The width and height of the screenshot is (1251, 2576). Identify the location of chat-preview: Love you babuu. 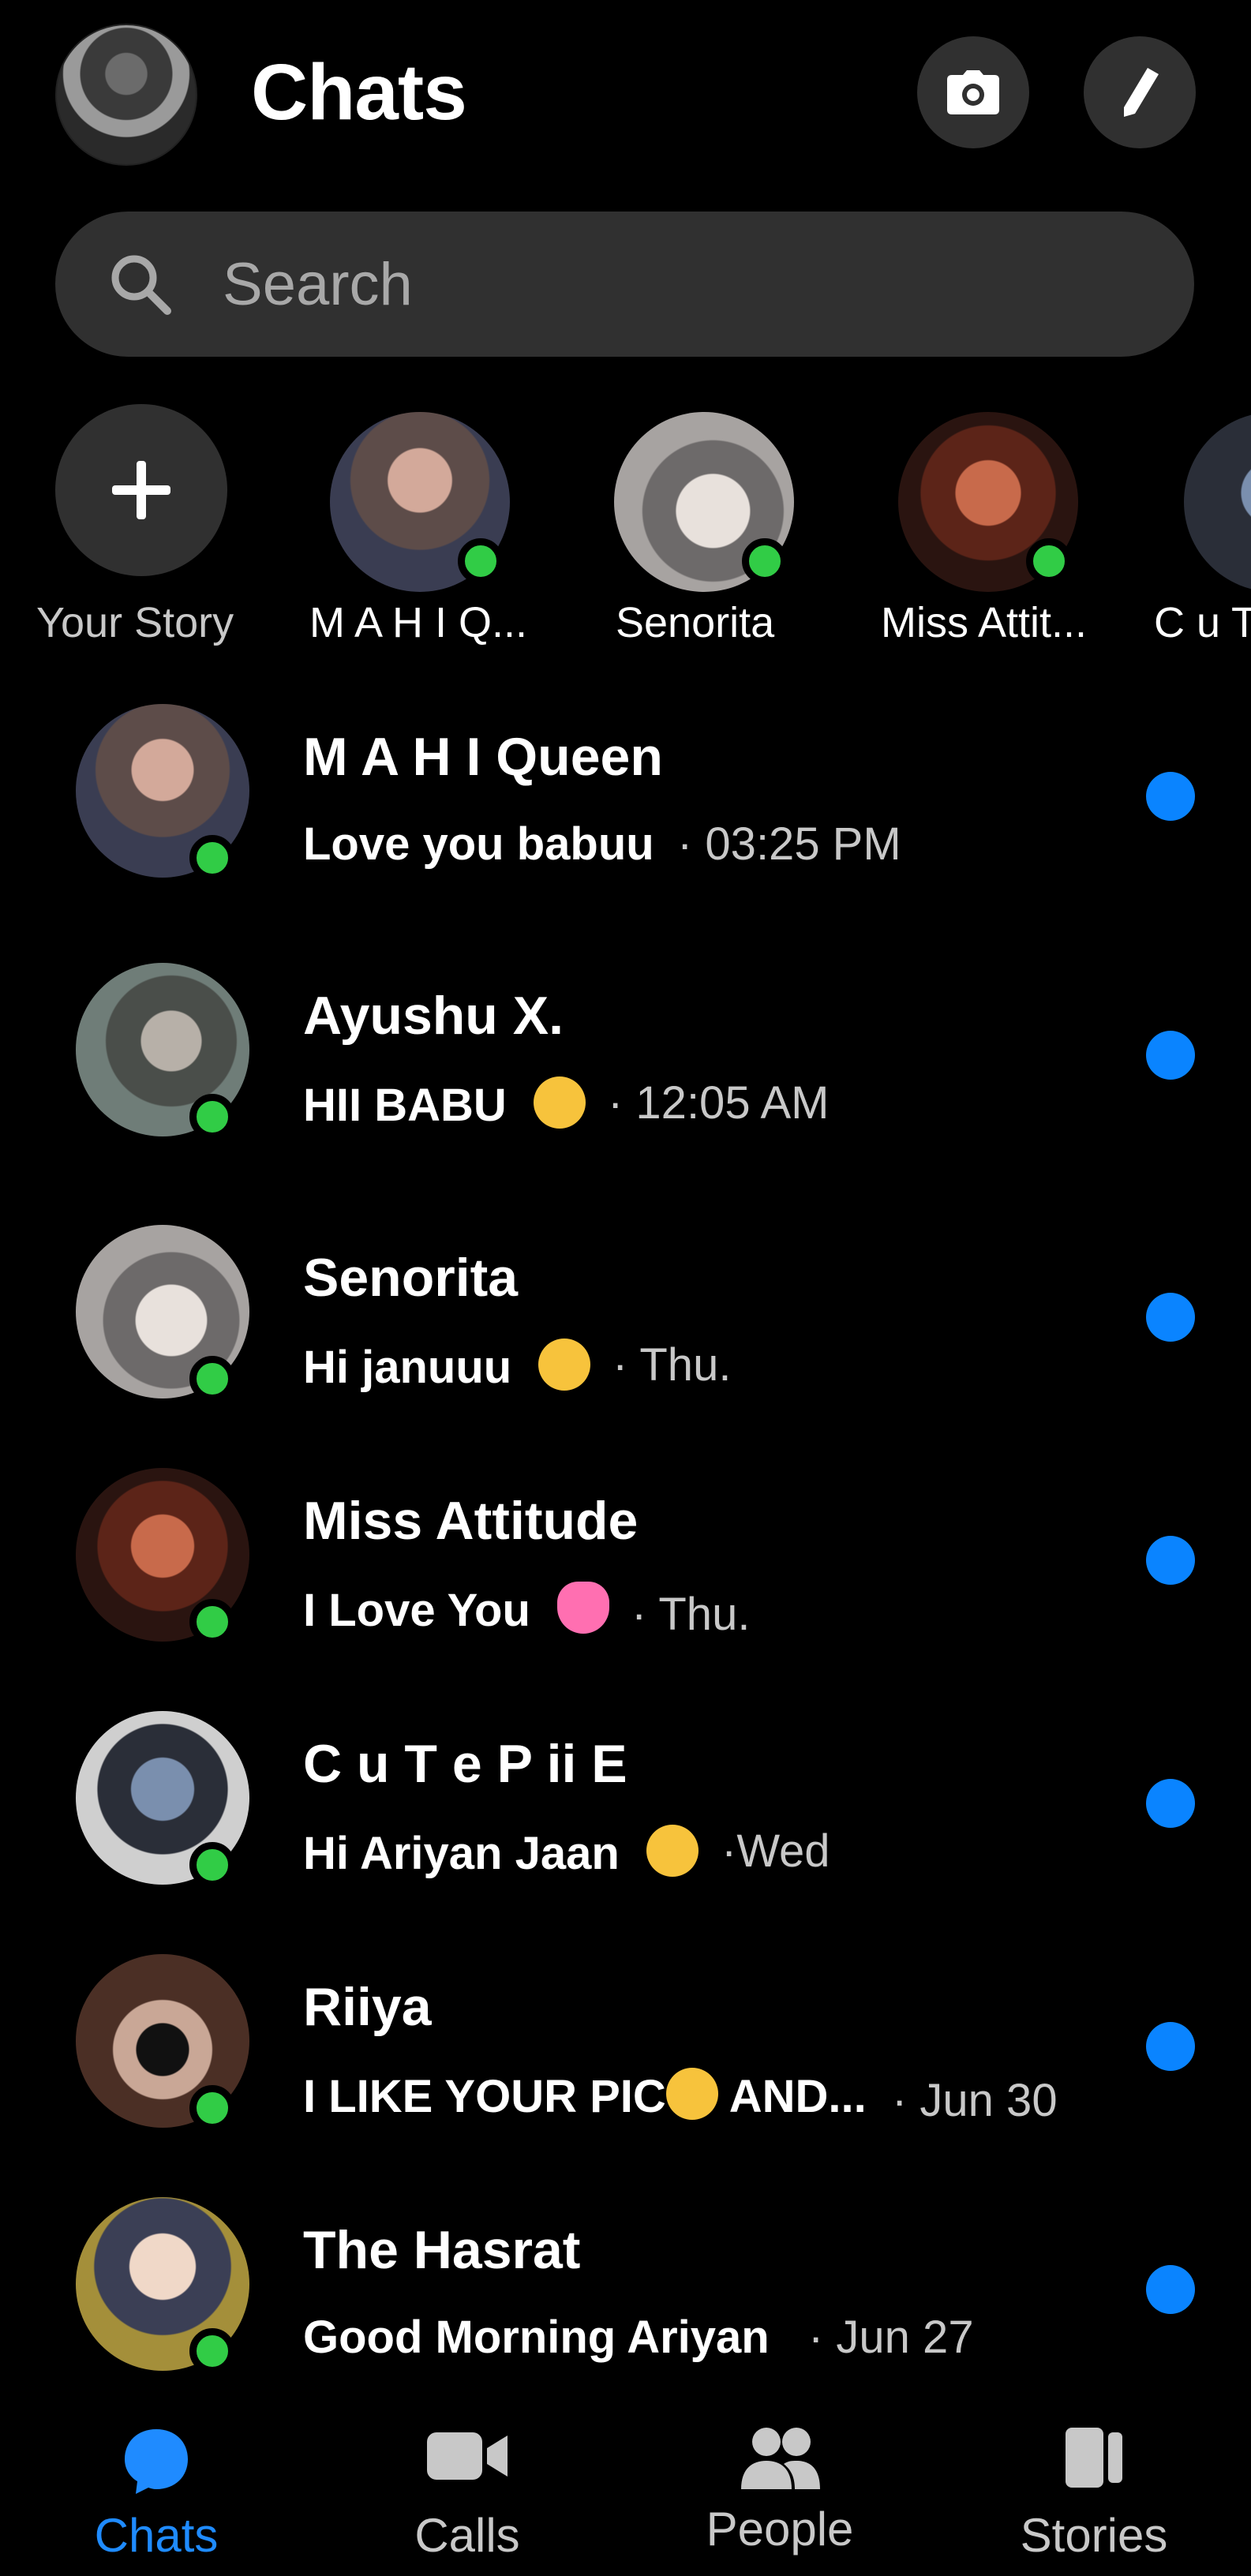
(478, 844).